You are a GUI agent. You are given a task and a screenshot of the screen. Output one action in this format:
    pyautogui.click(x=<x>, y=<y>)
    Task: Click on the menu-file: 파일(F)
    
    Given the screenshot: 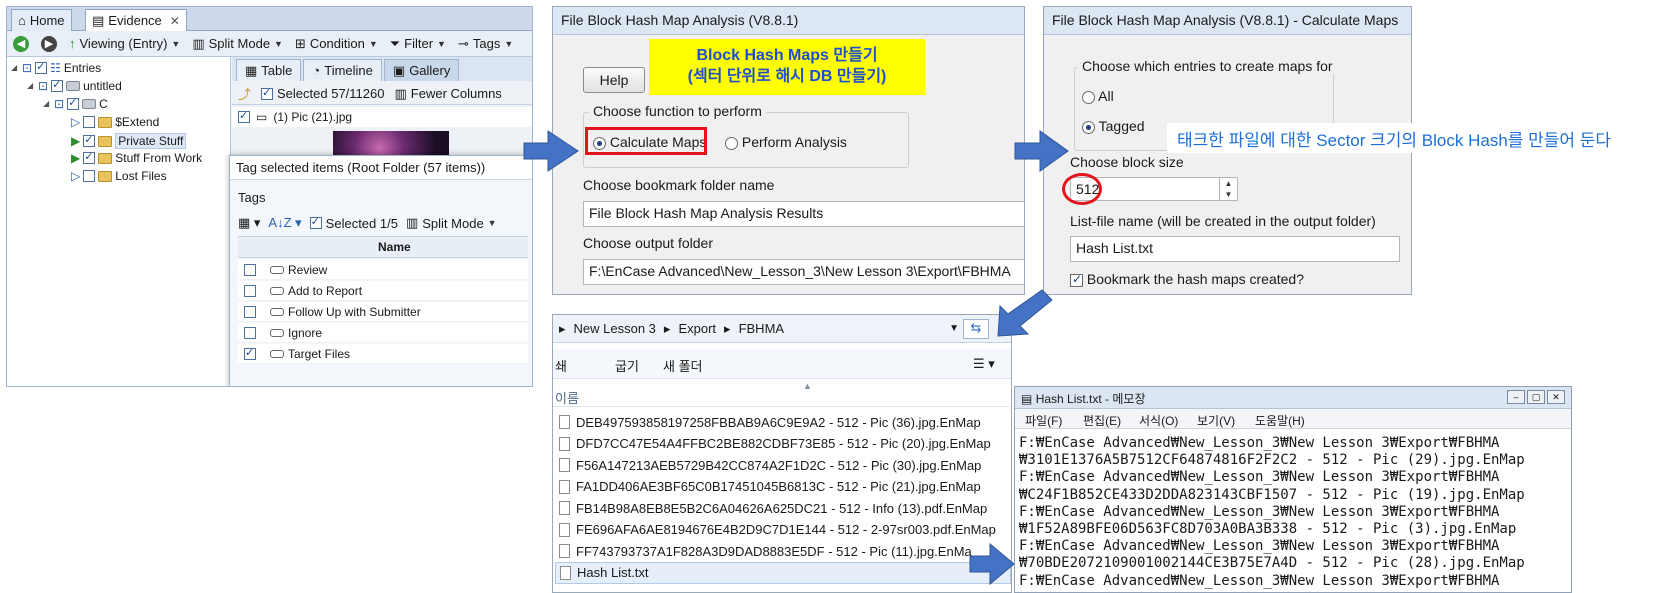 What is the action you would take?
    pyautogui.click(x=1043, y=420)
    